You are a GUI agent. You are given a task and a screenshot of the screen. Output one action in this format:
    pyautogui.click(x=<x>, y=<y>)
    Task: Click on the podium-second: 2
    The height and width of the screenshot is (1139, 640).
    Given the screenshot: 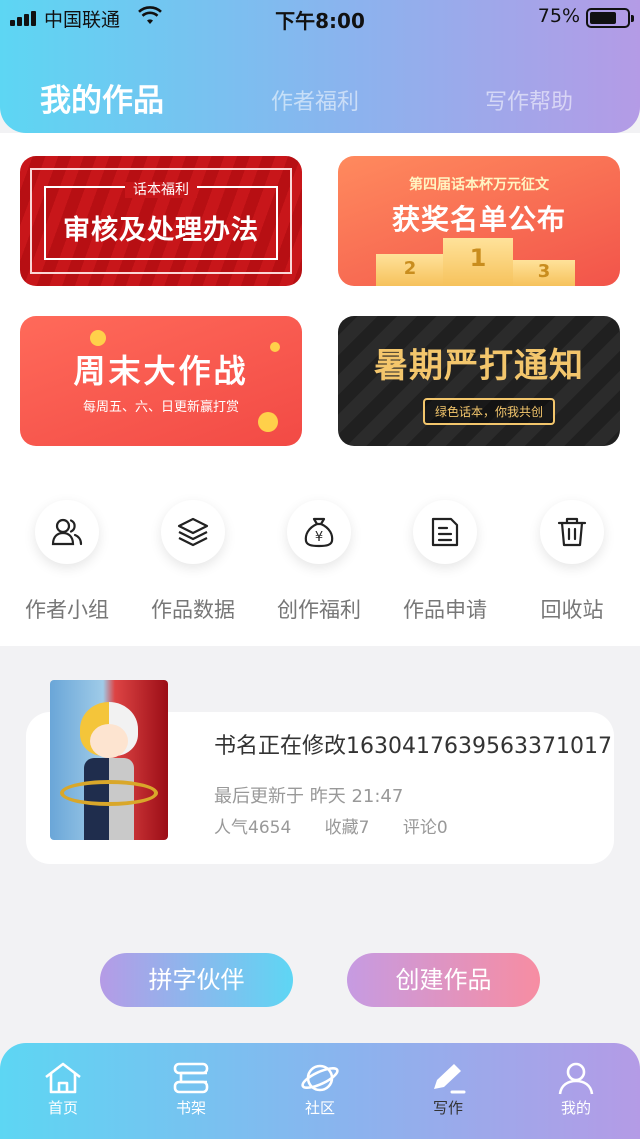 What is the action you would take?
    pyautogui.click(x=410, y=270)
    